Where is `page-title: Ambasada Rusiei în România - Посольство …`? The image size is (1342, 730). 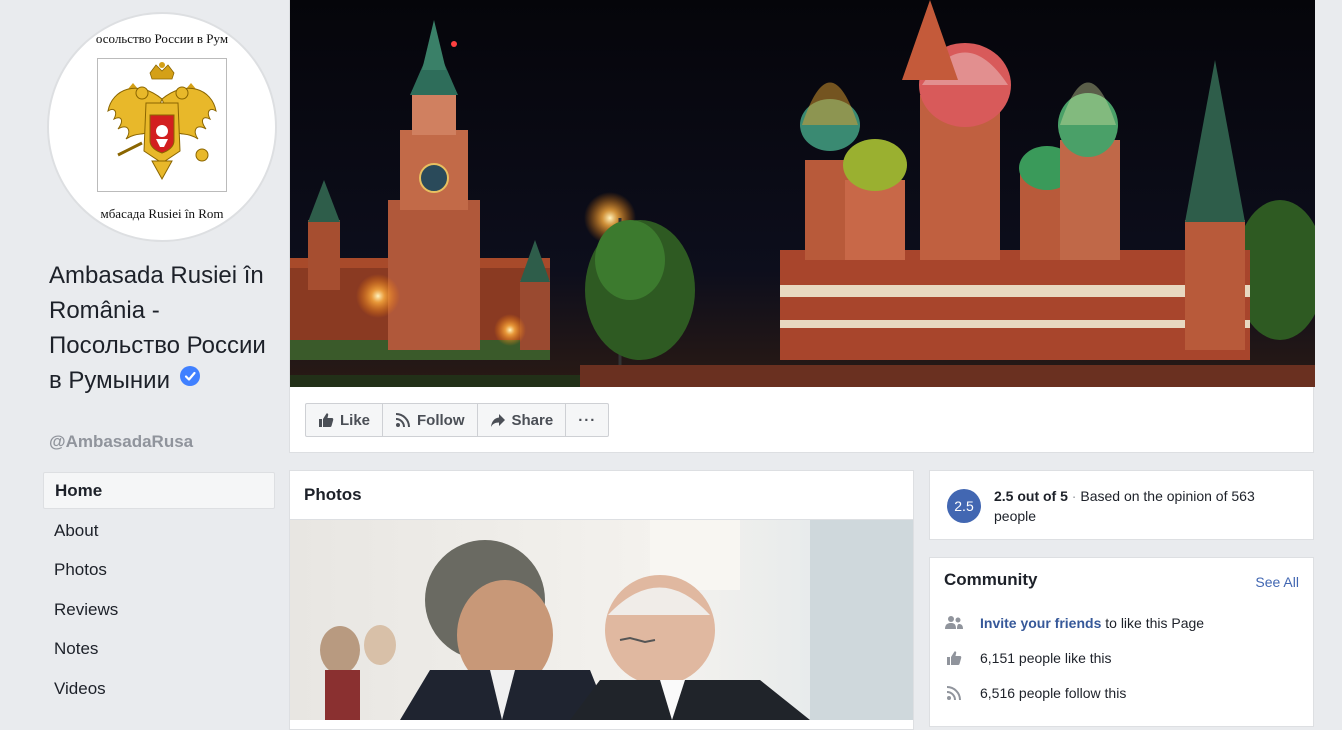 page-title: Ambasada Rusiei în România - Посольство … is located at coordinates (164, 328).